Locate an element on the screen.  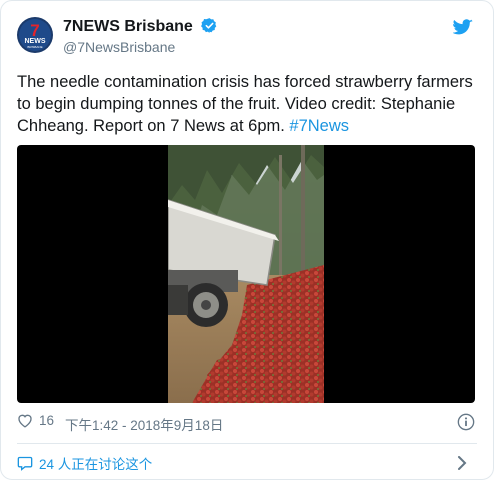
comment-bubble-icon is located at coordinates (25, 463).